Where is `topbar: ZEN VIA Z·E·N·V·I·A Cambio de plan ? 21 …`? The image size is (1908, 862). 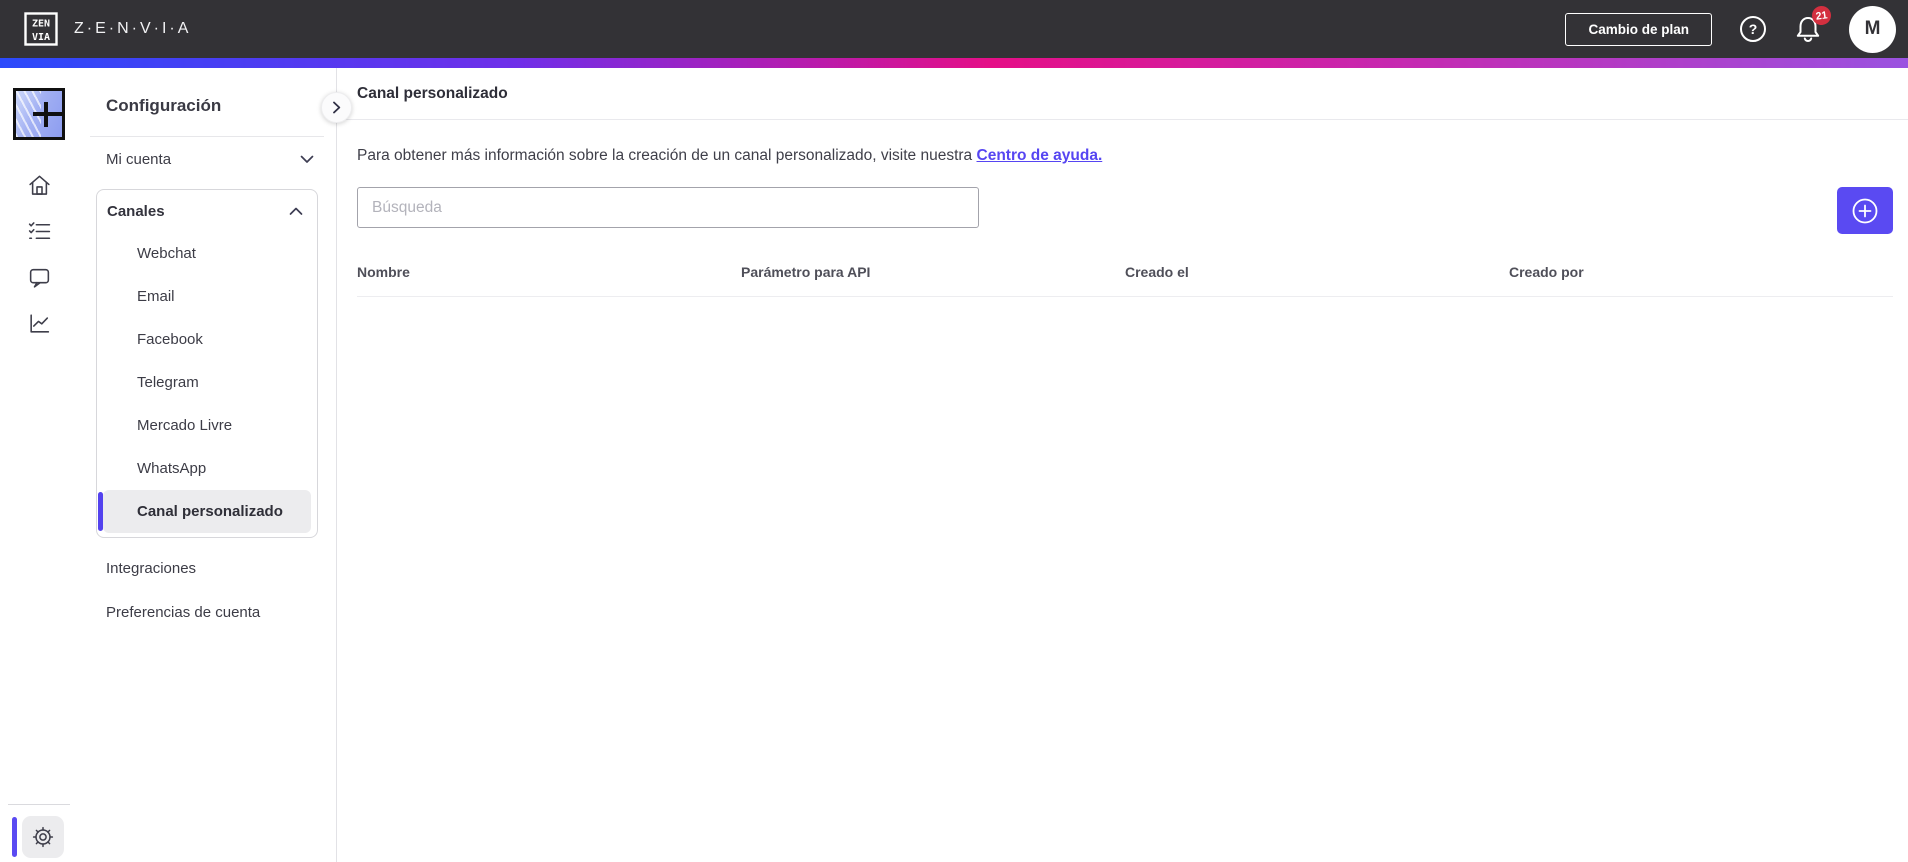
topbar: ZEN VIA Z·E·N·V·I·A Cambio de plan ? 21 … is located at coordinates (954, 29).